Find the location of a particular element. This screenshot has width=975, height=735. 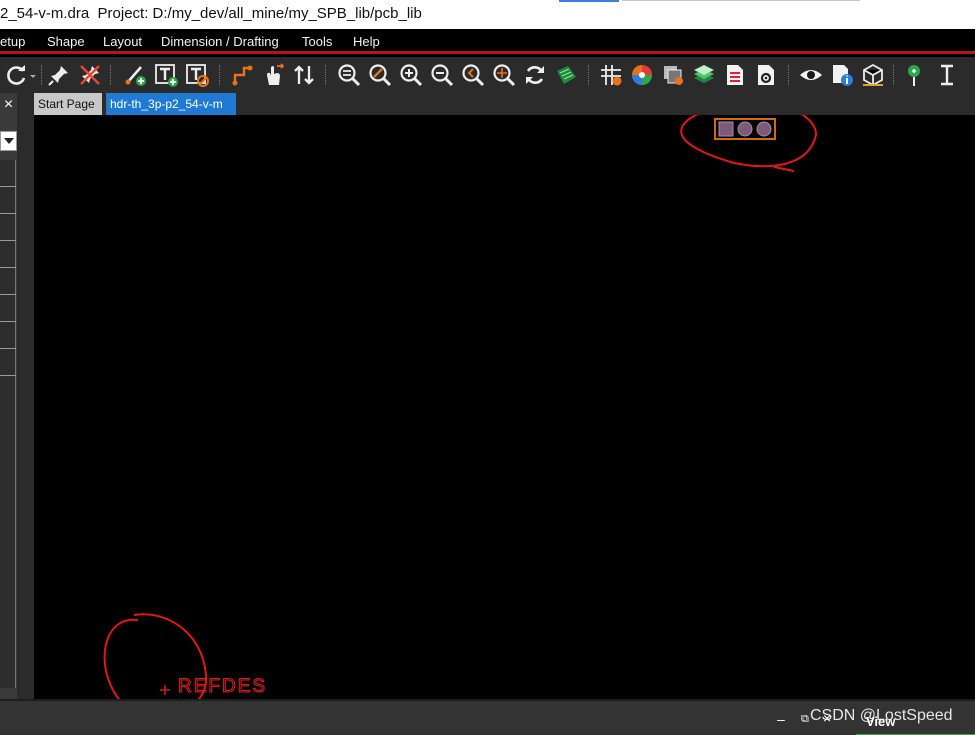

3d-board-icon is located at coordinates (565, 74).